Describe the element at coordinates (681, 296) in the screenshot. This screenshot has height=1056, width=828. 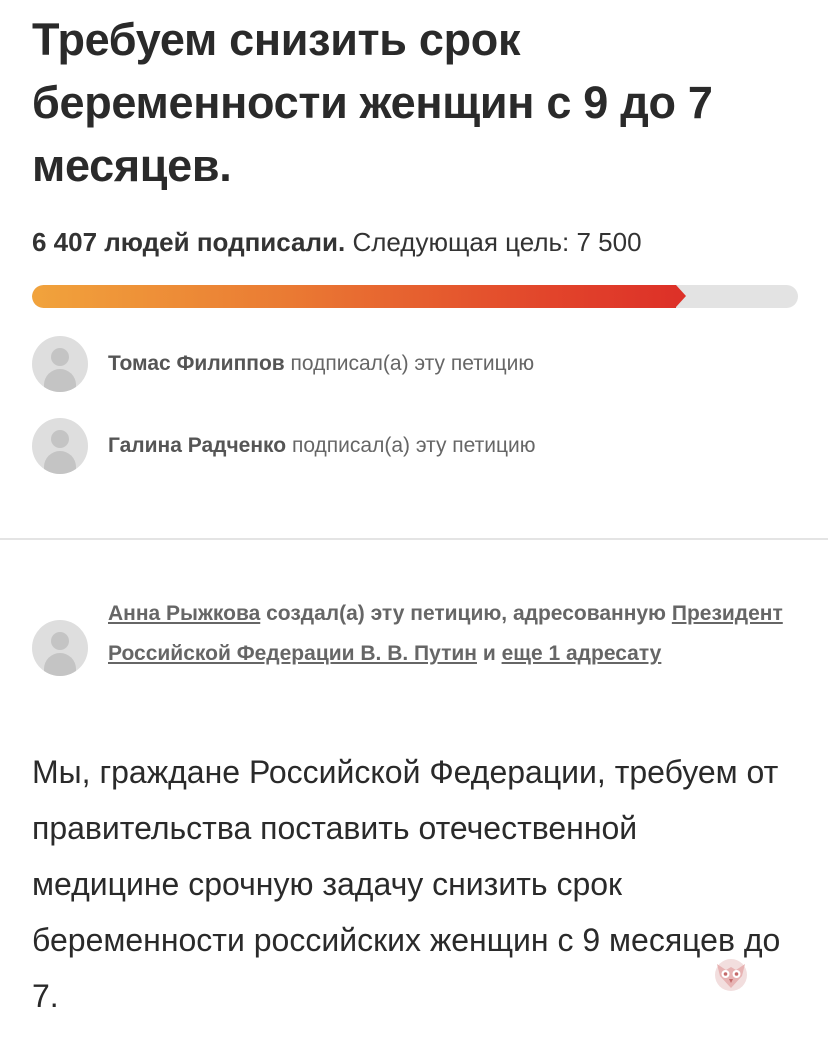
I see `progress-tip` at that location.